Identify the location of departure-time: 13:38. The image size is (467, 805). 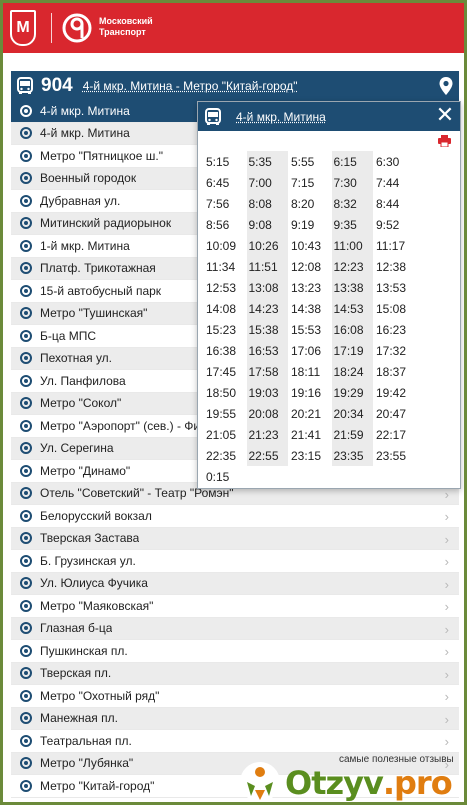
(352, 287).